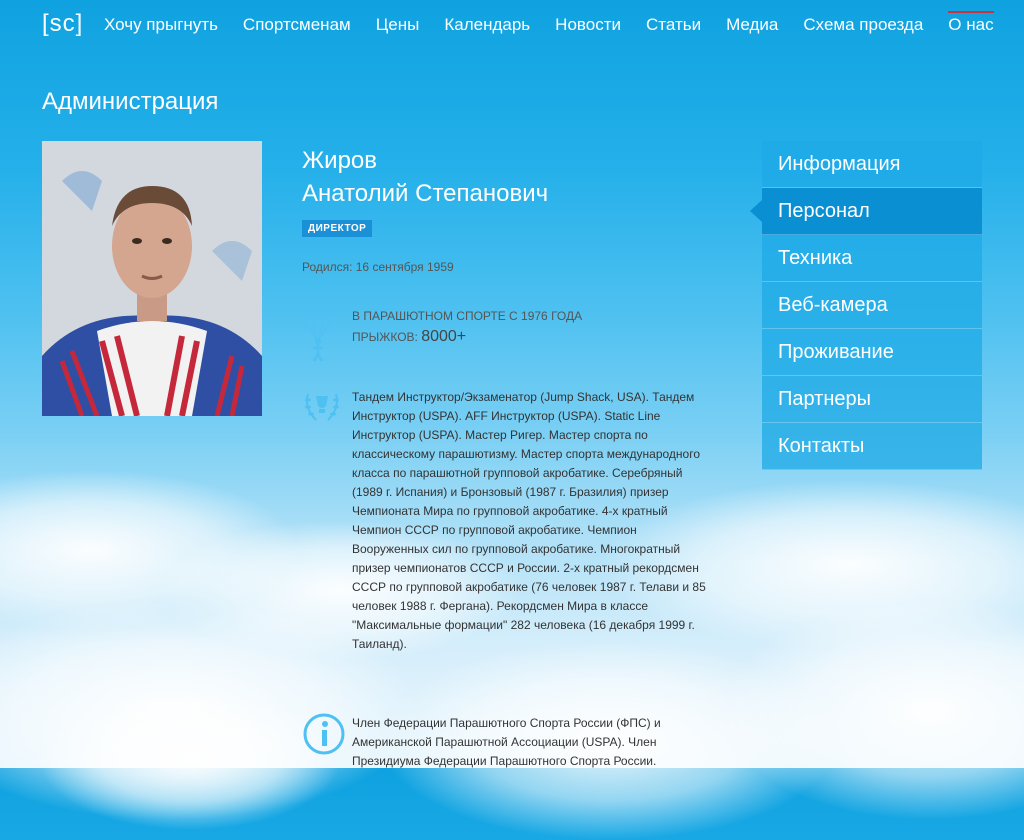 The height and width of the screenshot is (840, 1024). I want to click on jumps-label: ПРЫЖКОВ:, so click(385, 337).